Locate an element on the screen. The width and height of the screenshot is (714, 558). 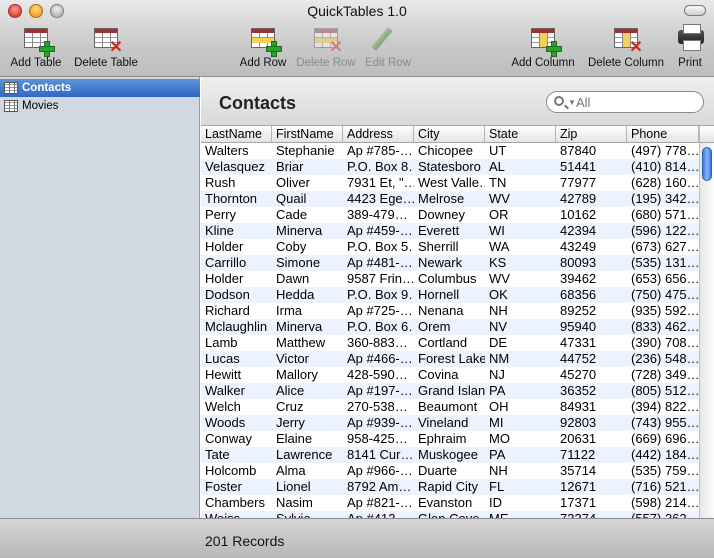
table-cell: Coby is located at coordinates (307, 247).